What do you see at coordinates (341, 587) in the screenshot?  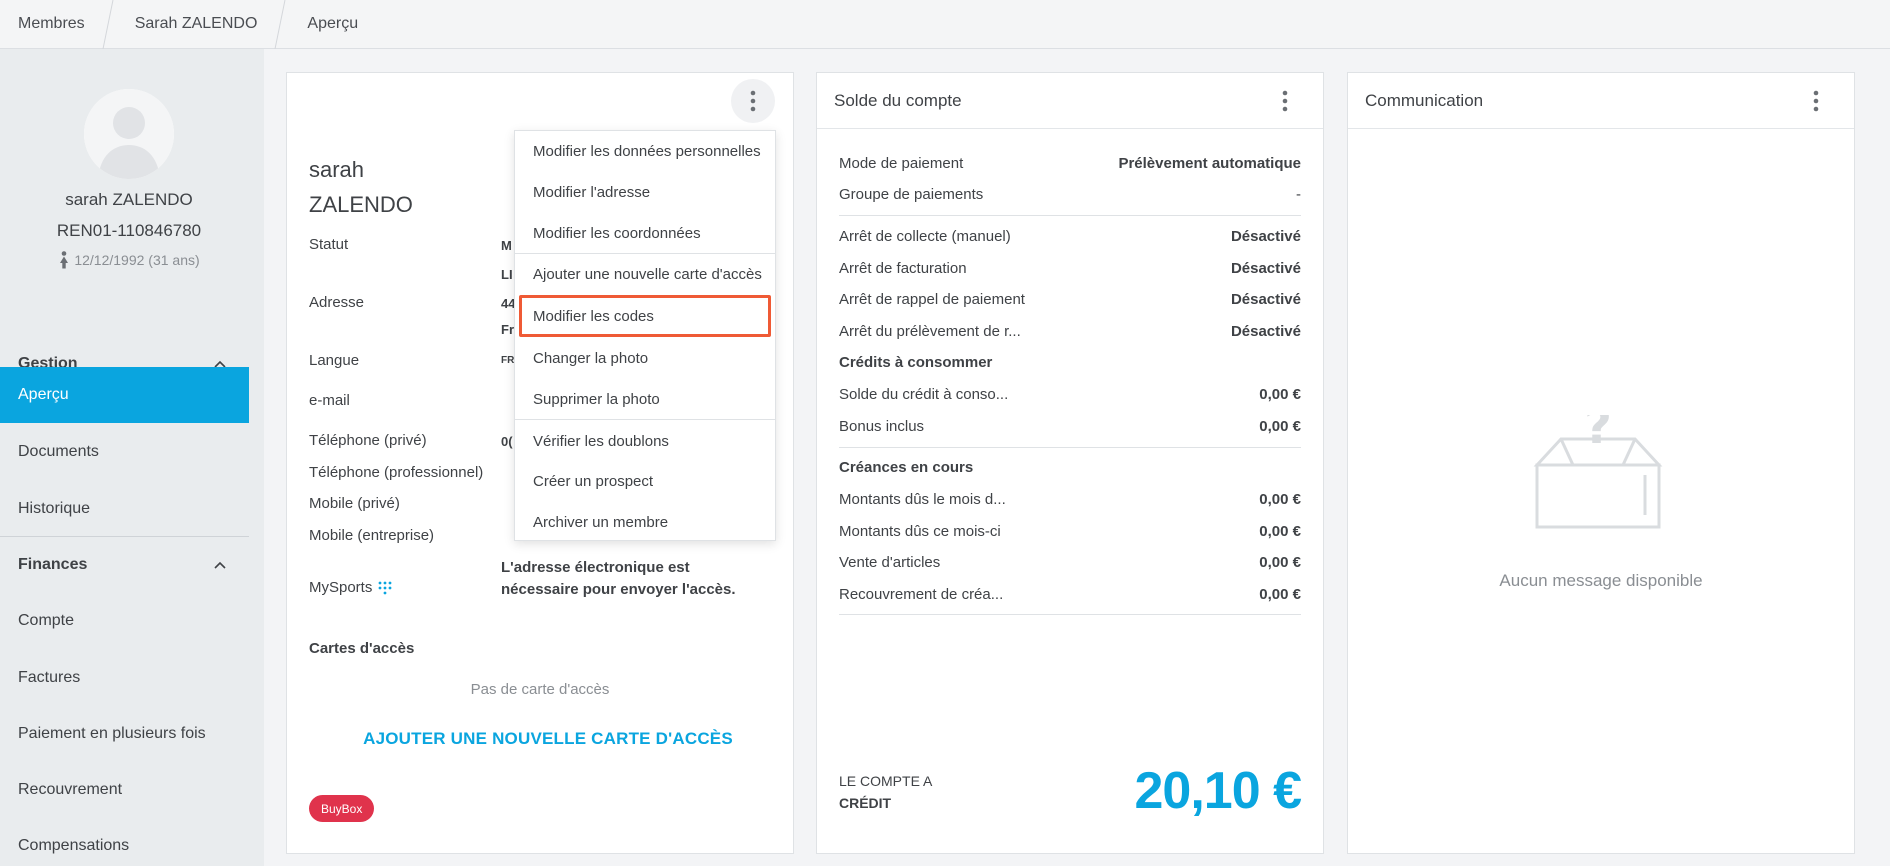 I see `mysports-text: MySports` at bounding box center [341, 587].